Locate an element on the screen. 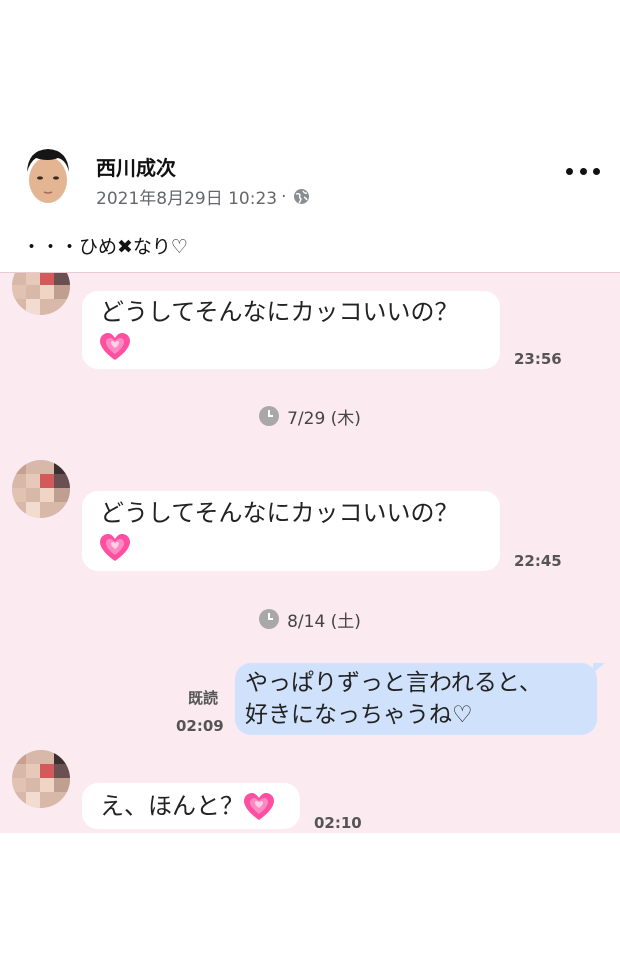 This screenshot has width=620, height=959. message-time: 23:56 is located at coordinates (538, 359).